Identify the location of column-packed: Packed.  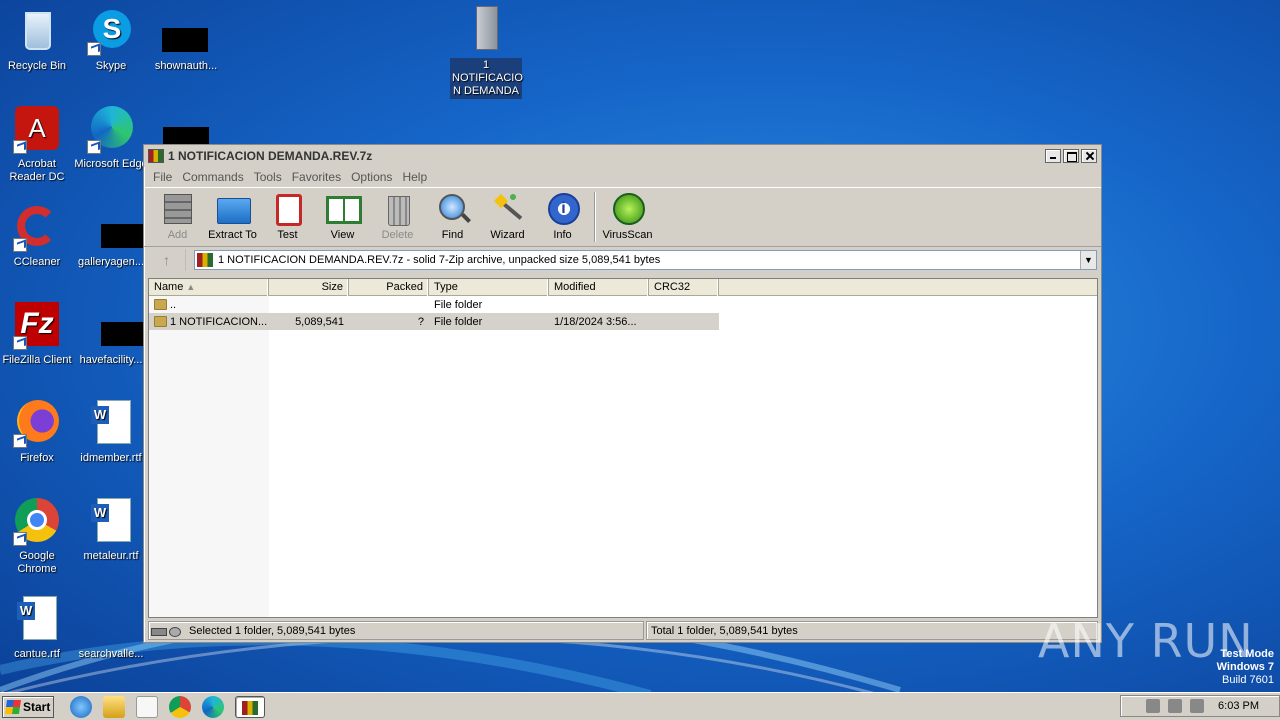
(389, 287).